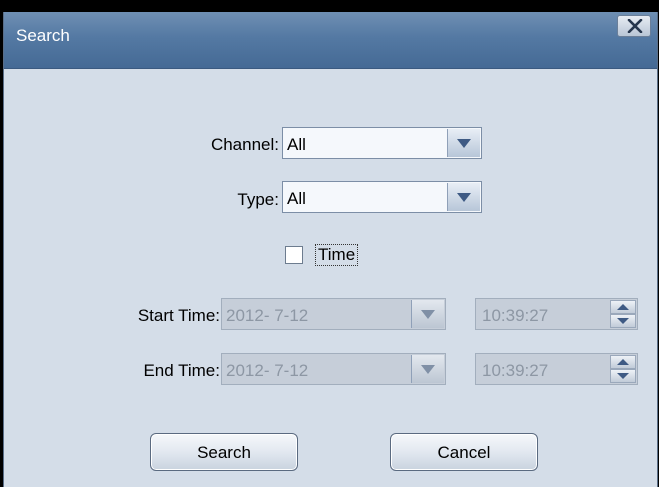 This screenshot has height=487, width=661. I want to click on time-checkbox, so click(294, 255).